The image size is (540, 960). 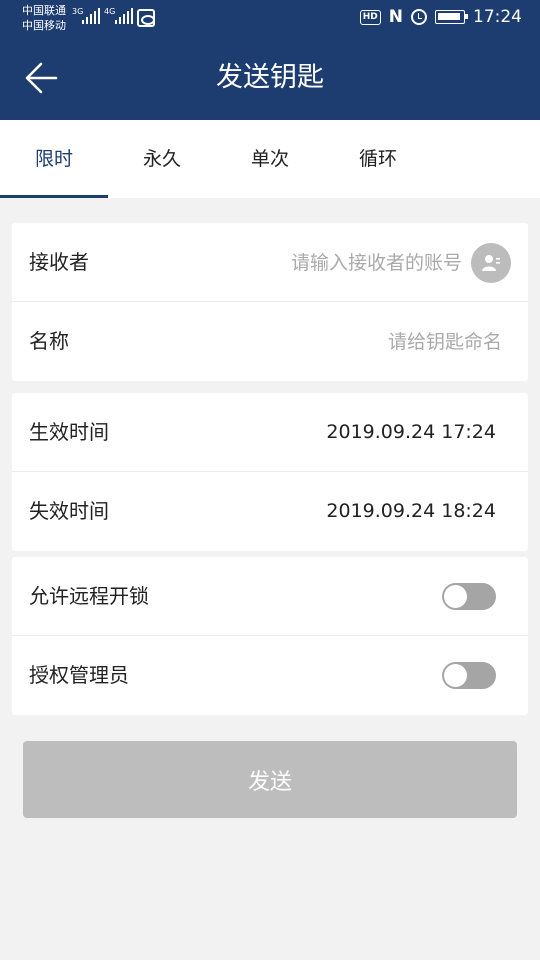 I want to click on carrier-2: 中国移动, so click(x=44, y=25).